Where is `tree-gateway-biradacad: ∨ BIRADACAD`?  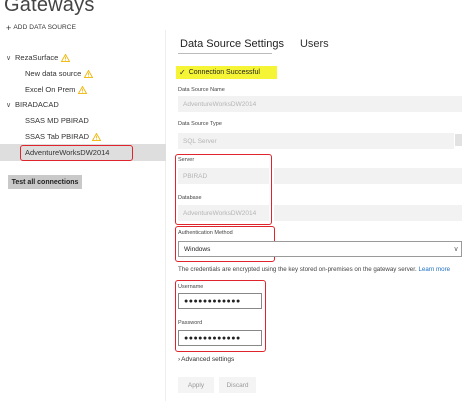 tree-gateway-biradacad: ∨ BIRADACAD is located at coordinates (32, 104).